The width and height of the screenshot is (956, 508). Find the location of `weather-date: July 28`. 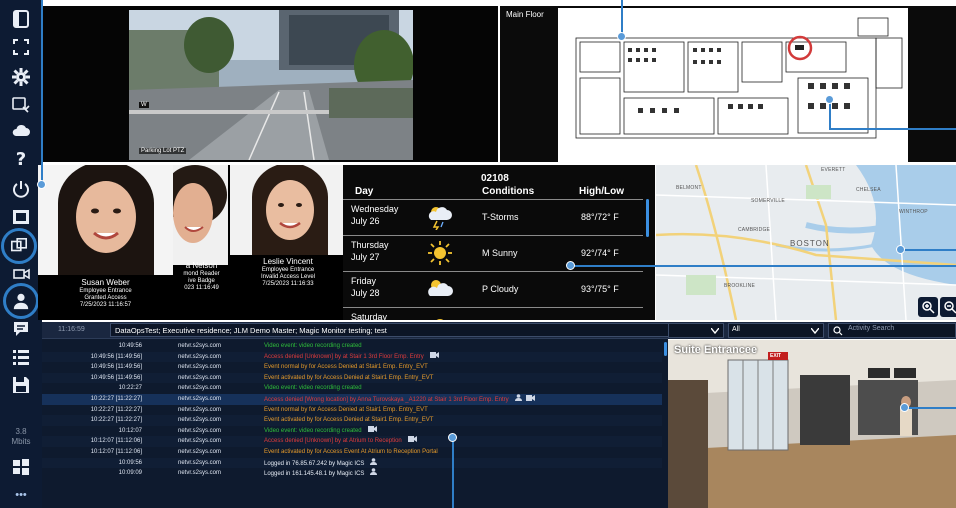

weather-date: July 28 is located at coordinates (365, 293).